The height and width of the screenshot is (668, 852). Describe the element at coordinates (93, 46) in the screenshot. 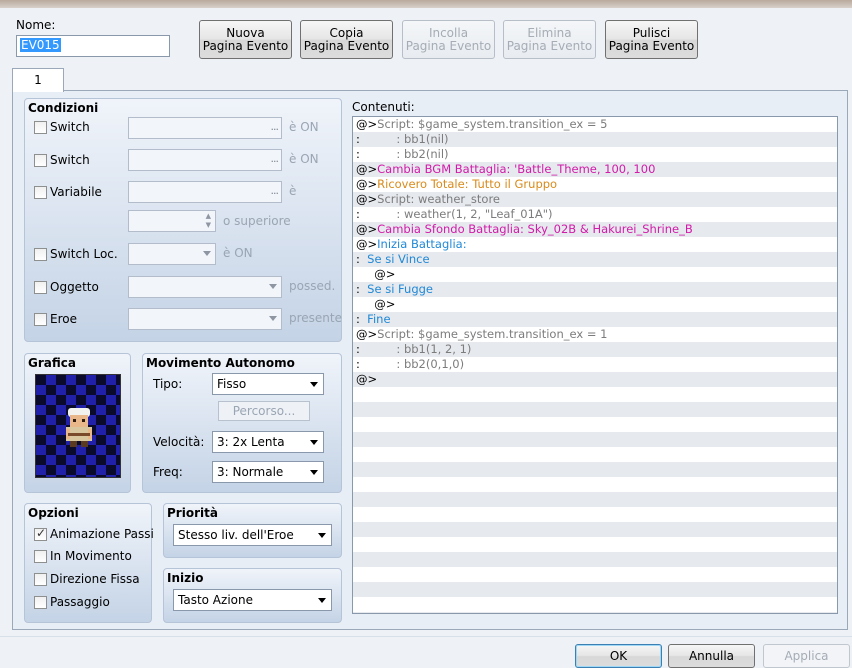

I see `name-input: EV015` at that location.